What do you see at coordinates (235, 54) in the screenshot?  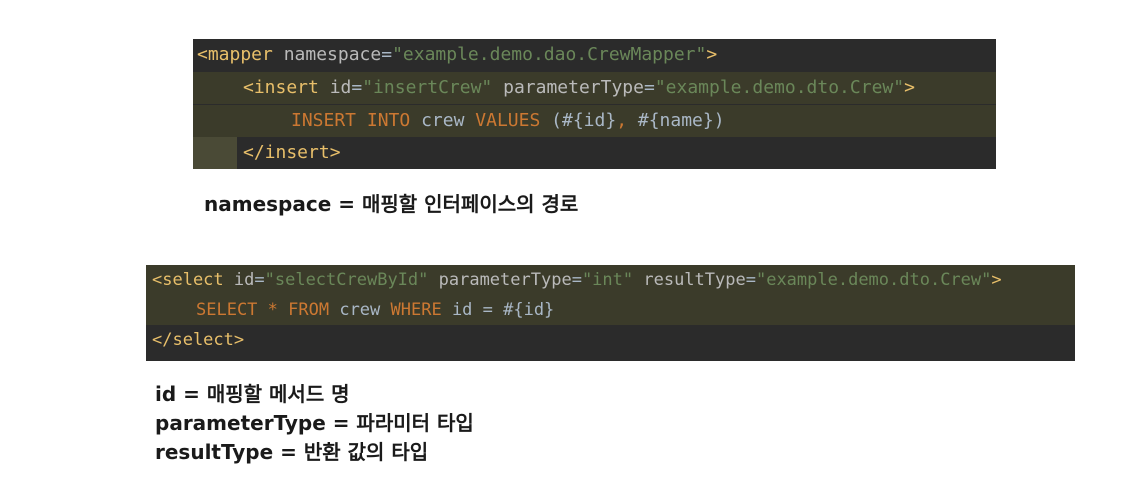 I see `tag-mapper-open: <mapper` at bounding box center [235, 54].